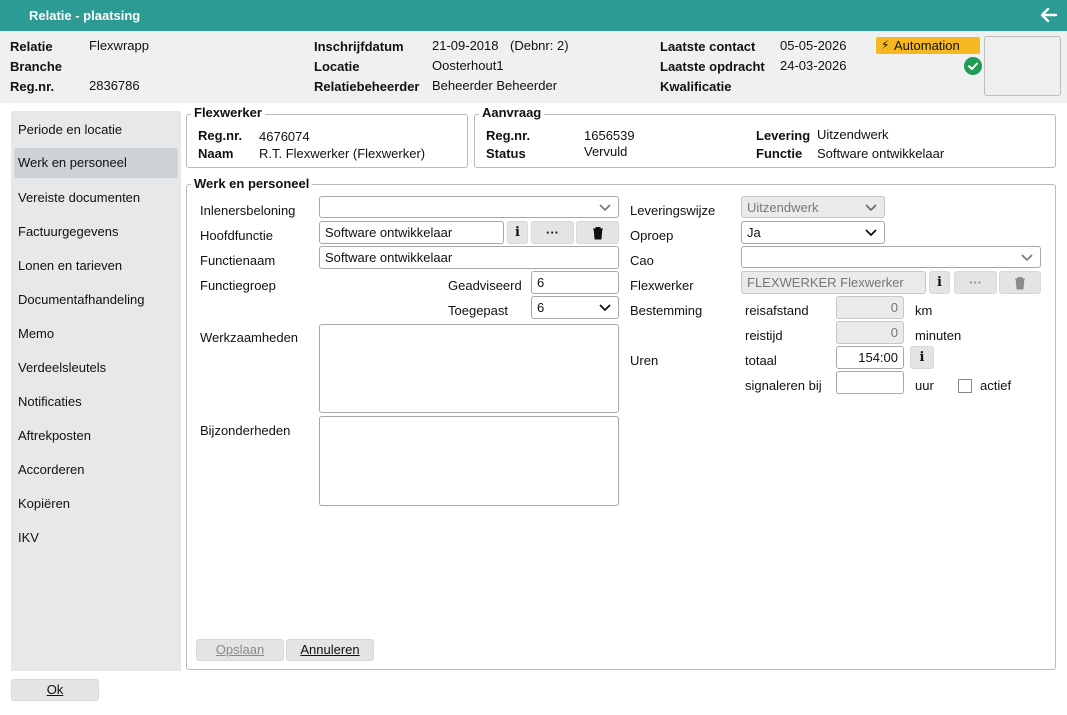 The height and width of the screenshot is (715, 1067). I want to click on hoofdfunctie-info-button: i, so click(517, 232).